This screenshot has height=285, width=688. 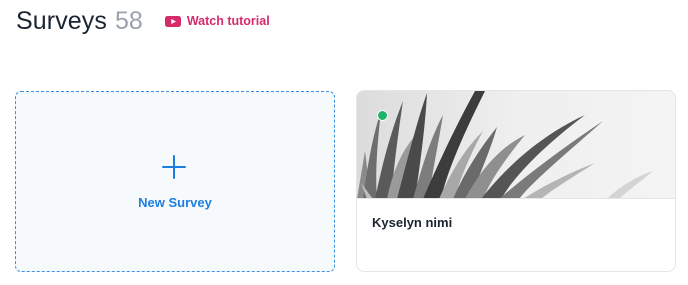 I want to click on page-header: Surveys 58 Watch tutorial, so click(x=143, y=21).